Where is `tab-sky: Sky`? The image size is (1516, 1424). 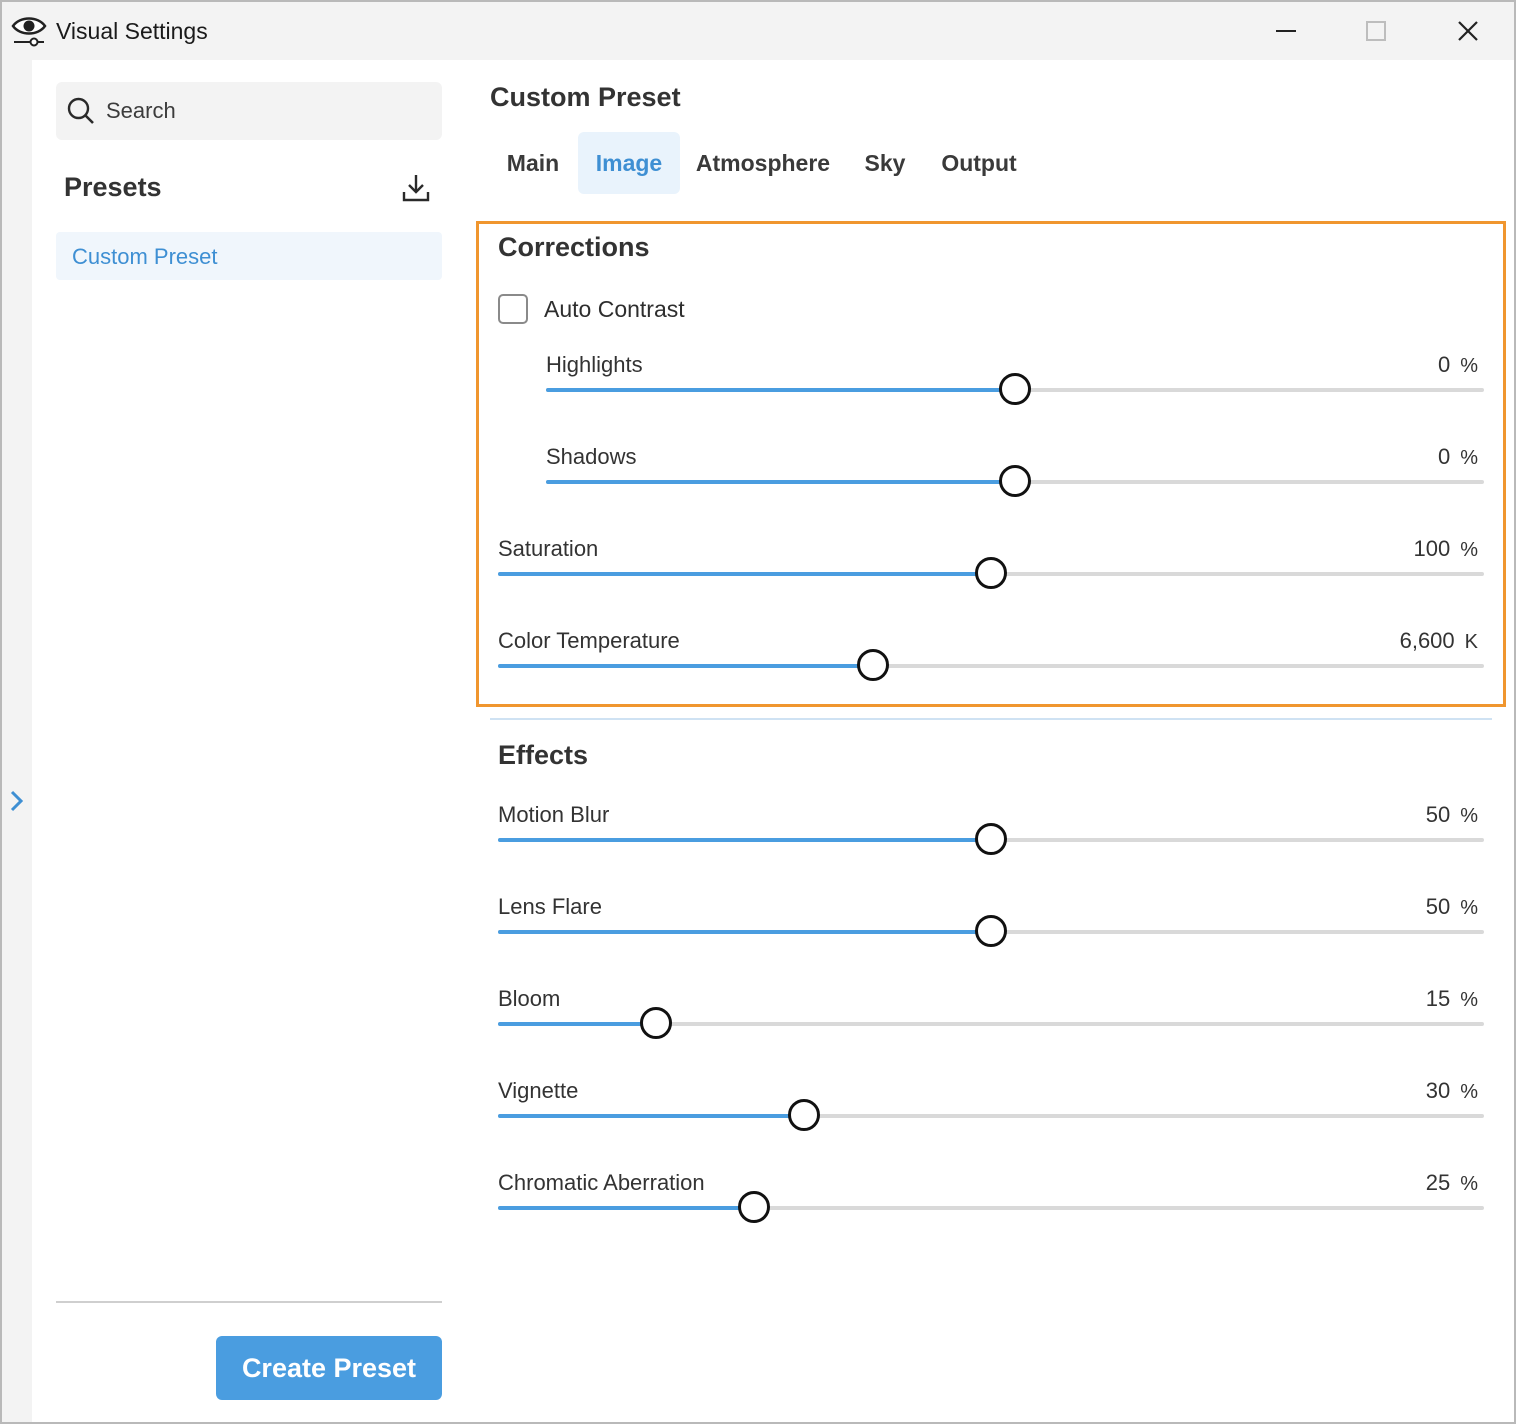 tab-sky: Sky is located at coordinates (885, 163).